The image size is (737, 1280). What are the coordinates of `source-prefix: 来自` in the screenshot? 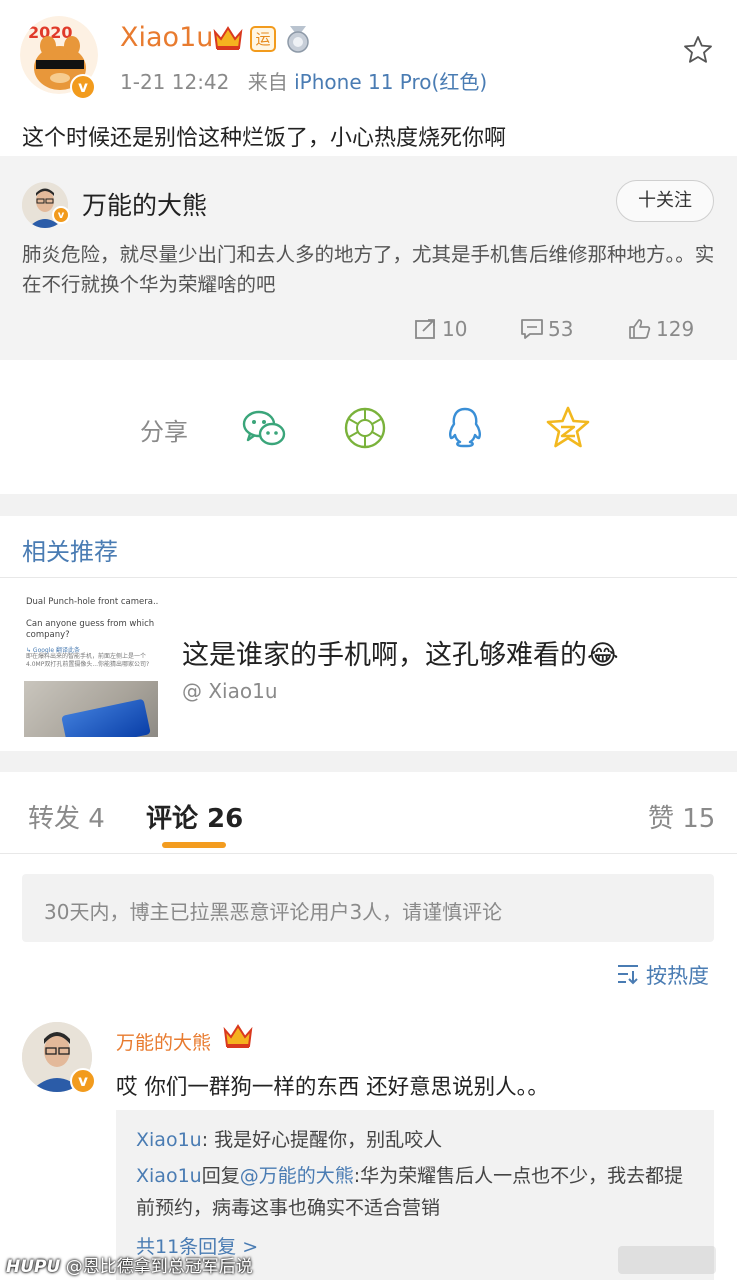 It's located at (267, 82).